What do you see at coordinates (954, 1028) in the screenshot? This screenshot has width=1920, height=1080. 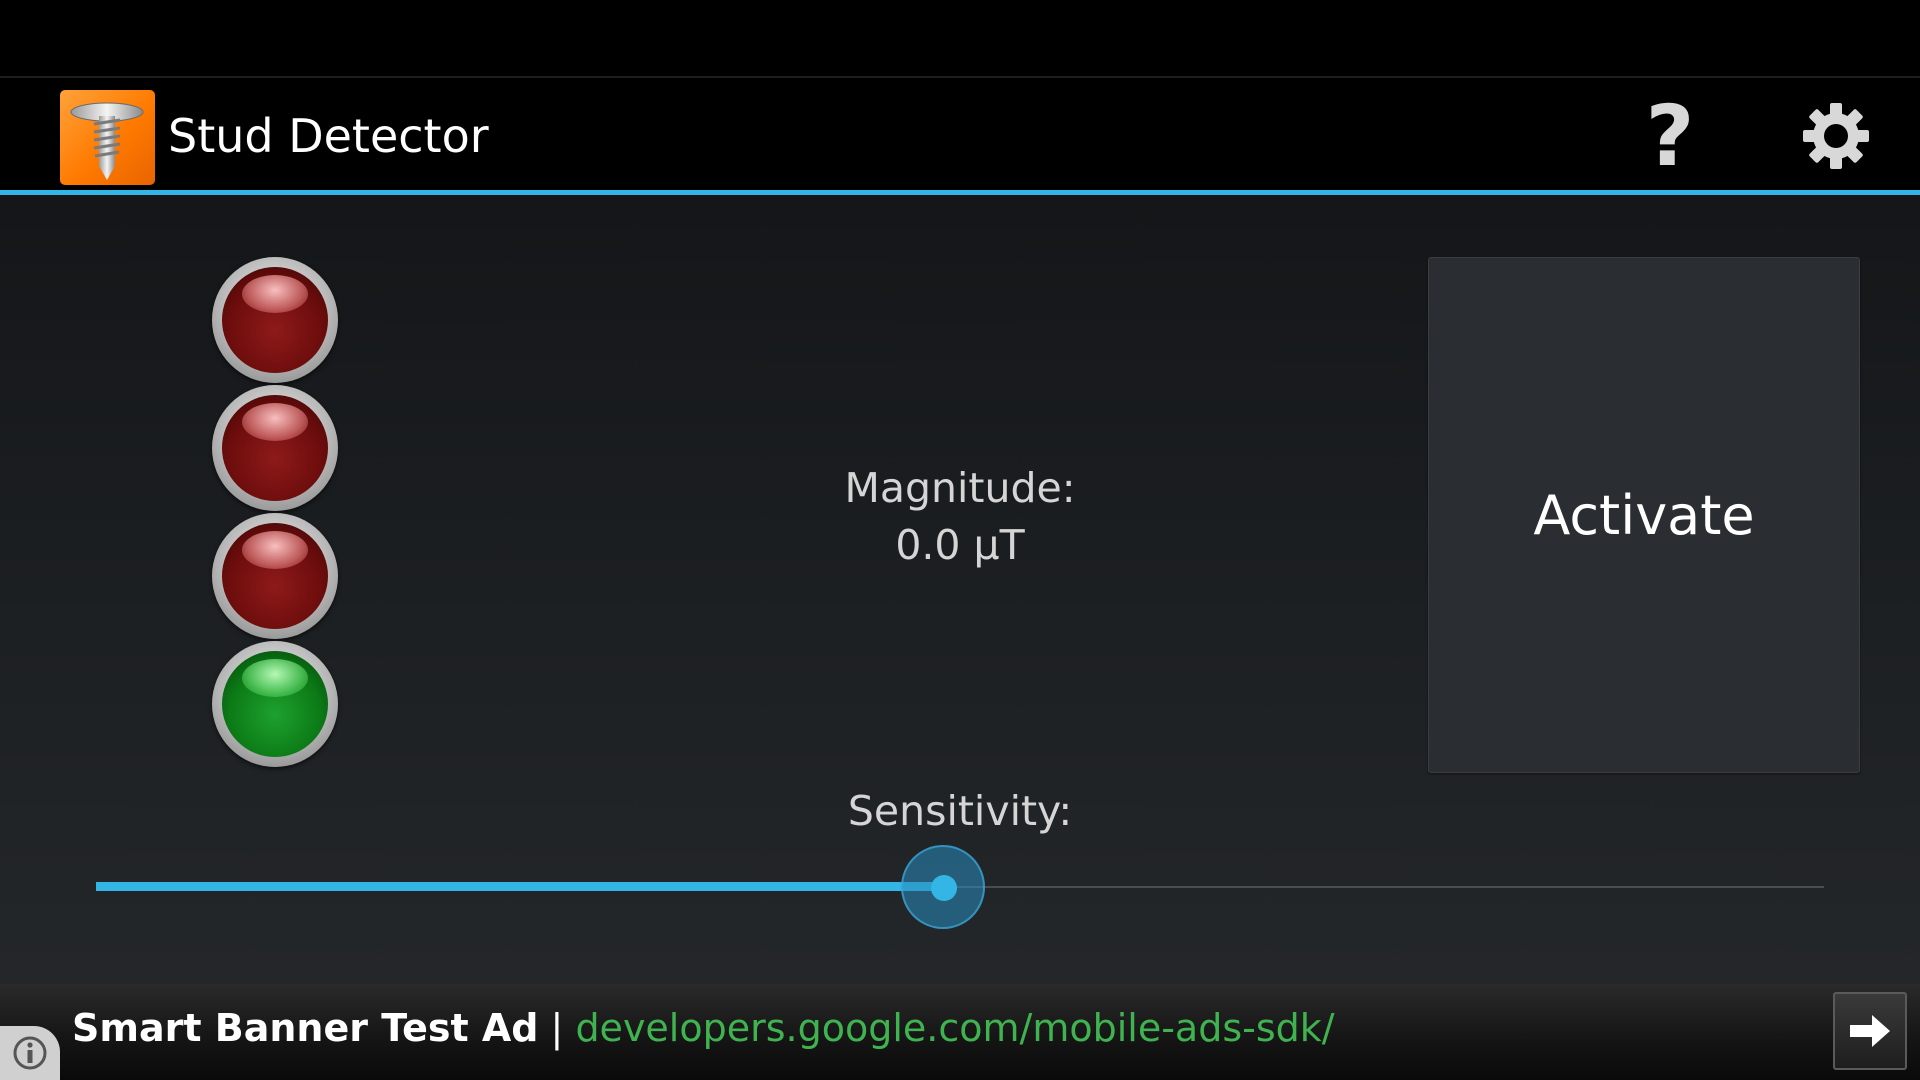 I see `ad-url-link: developers.google.com/mobile-ads-sdk/` at bounding box center [954, 1028].